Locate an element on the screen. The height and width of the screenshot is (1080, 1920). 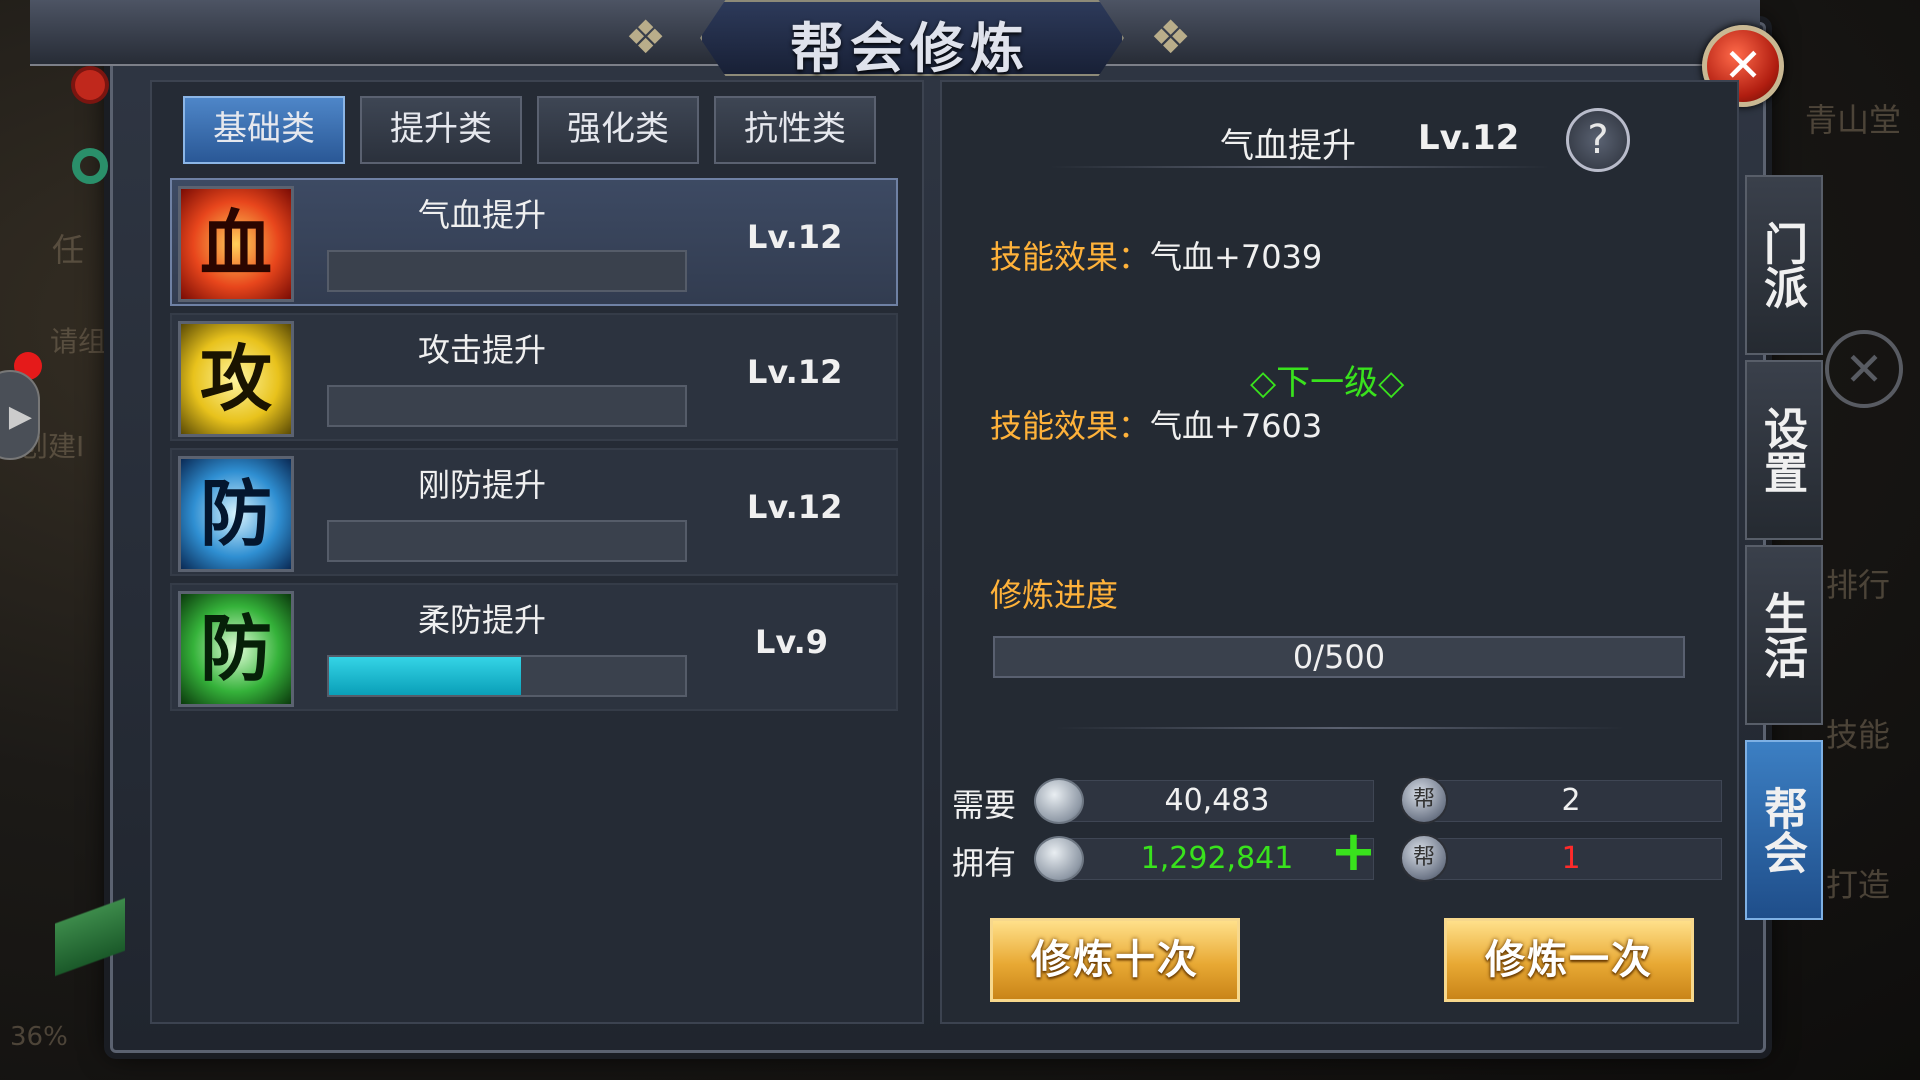
add-silver-button: + is located at coordinates (1353, 852).